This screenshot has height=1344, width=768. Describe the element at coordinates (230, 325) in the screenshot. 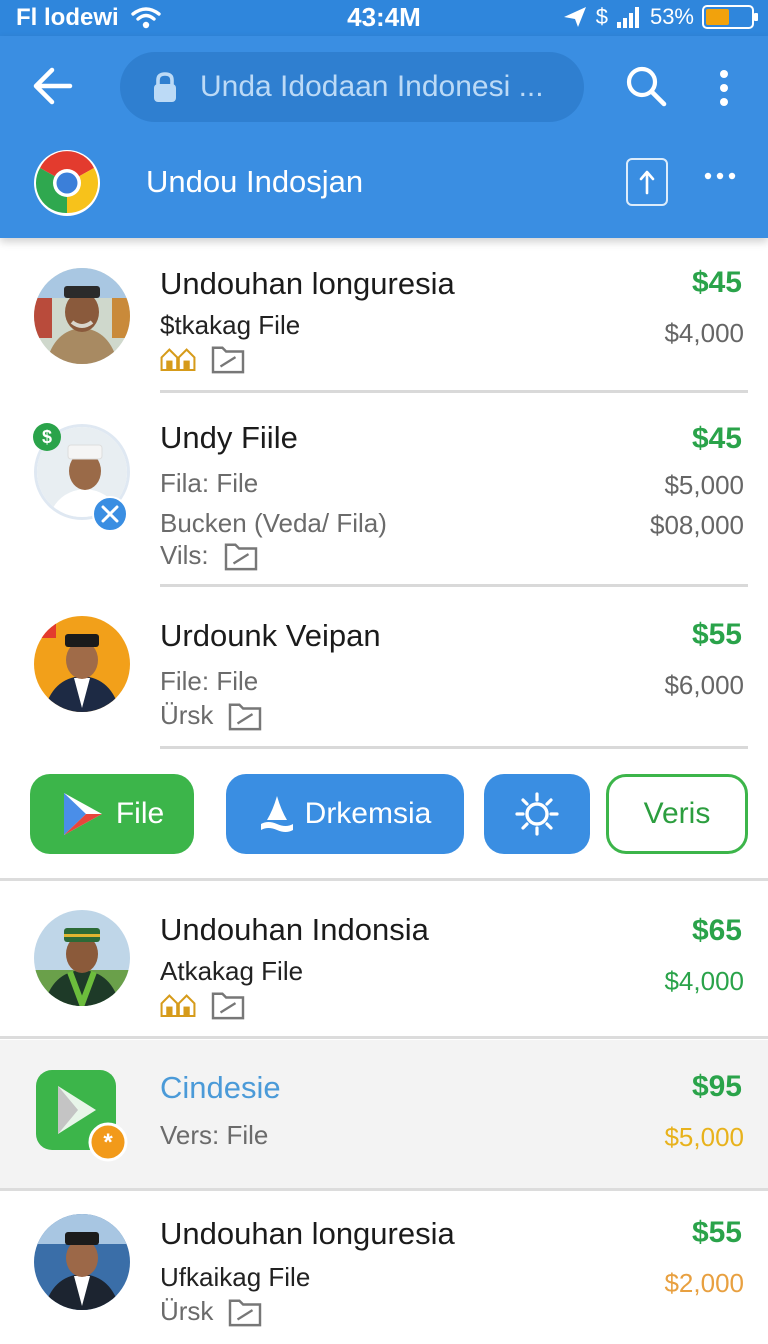

I see `item-subtitle: $tkakag File` at that location.